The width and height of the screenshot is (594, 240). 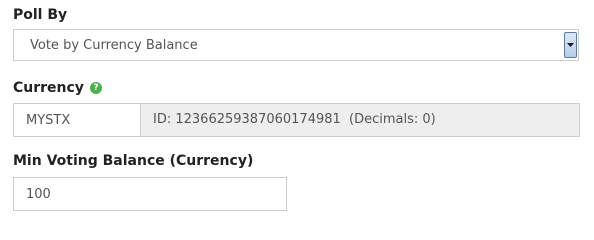 What do you see at coordinates (570, 45) in the screenshot?
I see `dropdown-arrow-icon` at bounding box center [570, 45].